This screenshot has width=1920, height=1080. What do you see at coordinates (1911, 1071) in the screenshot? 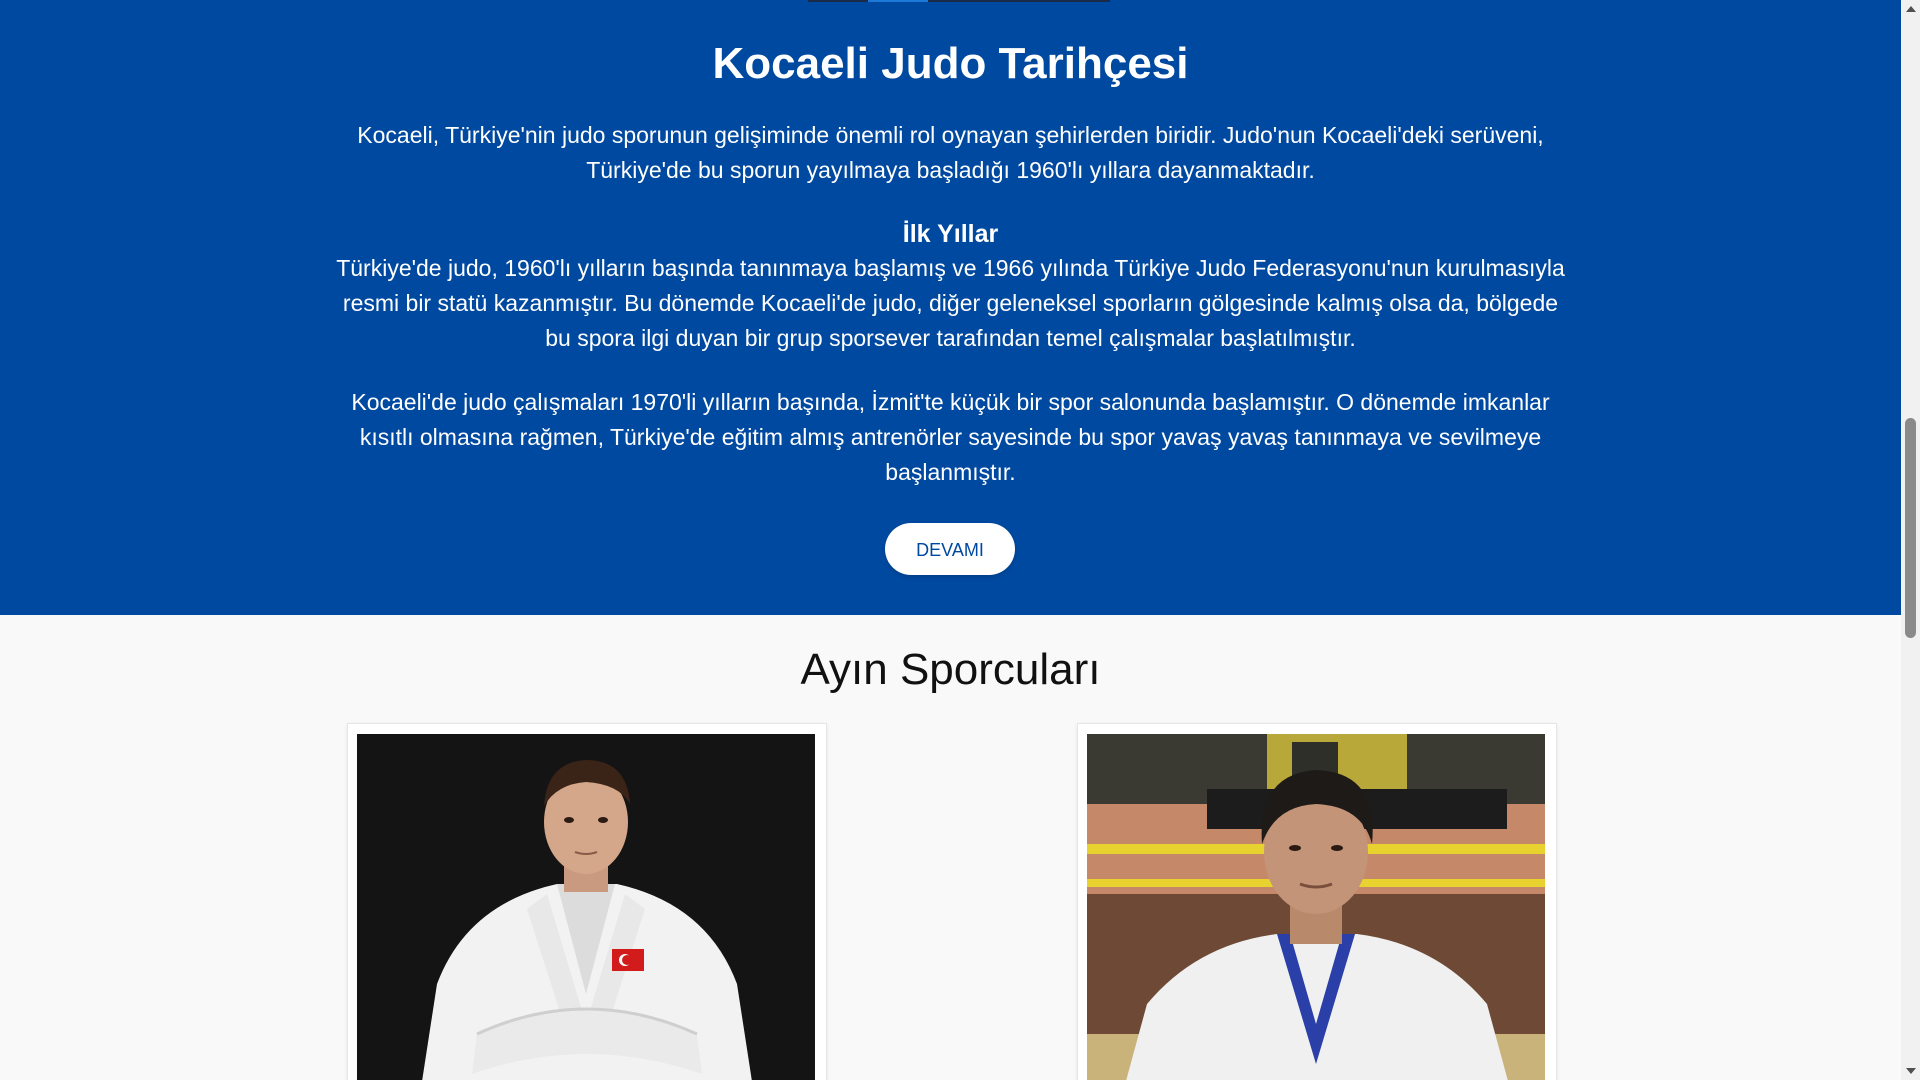
I see `scroll-down-arrow-icon` at bounding box center [1911, 1071].